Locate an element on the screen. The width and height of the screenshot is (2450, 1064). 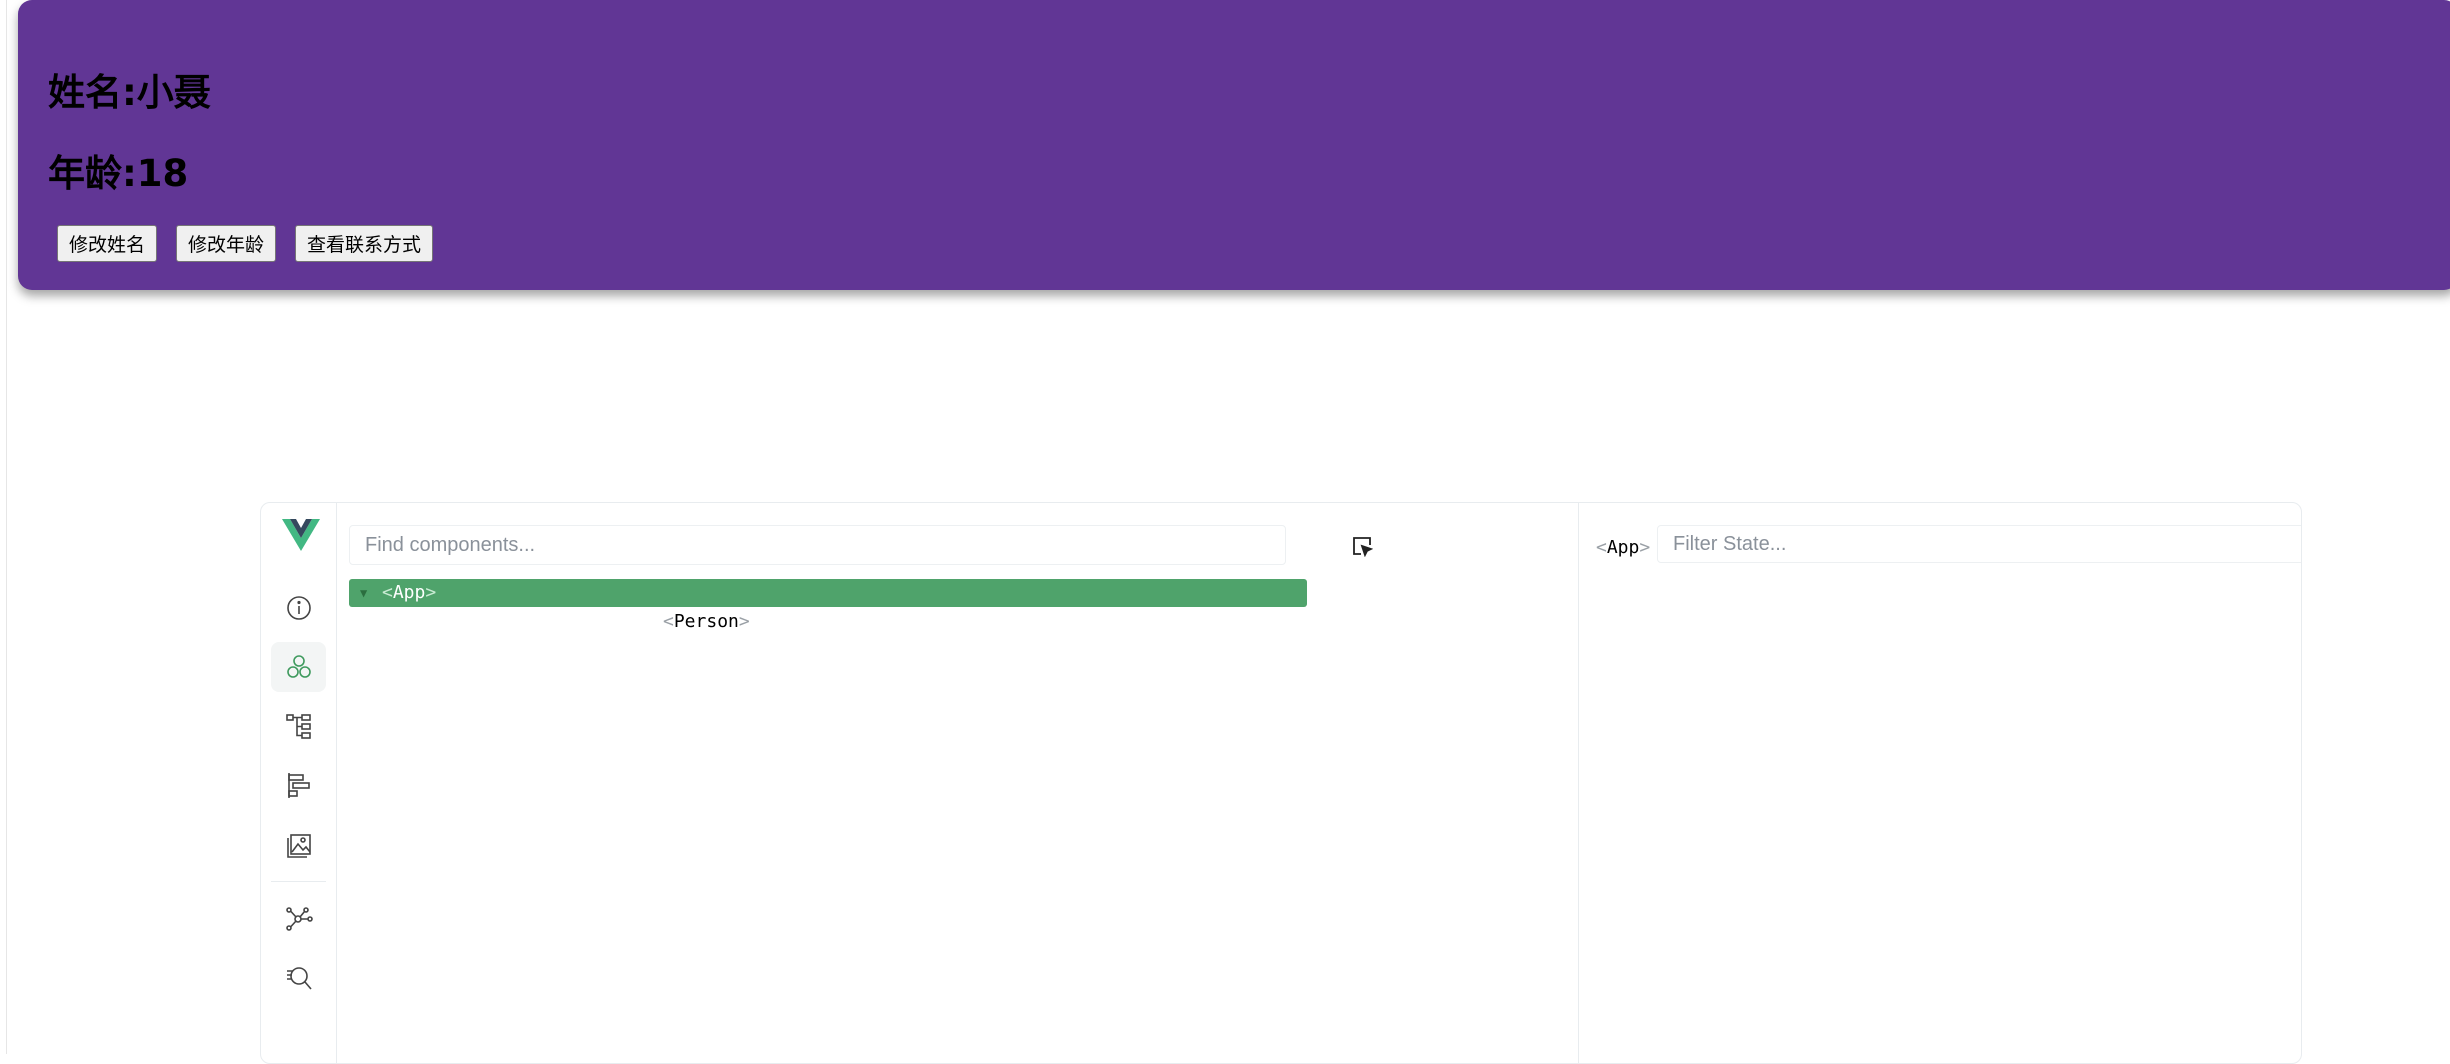
info-icon is located at coordinates (298, 608).